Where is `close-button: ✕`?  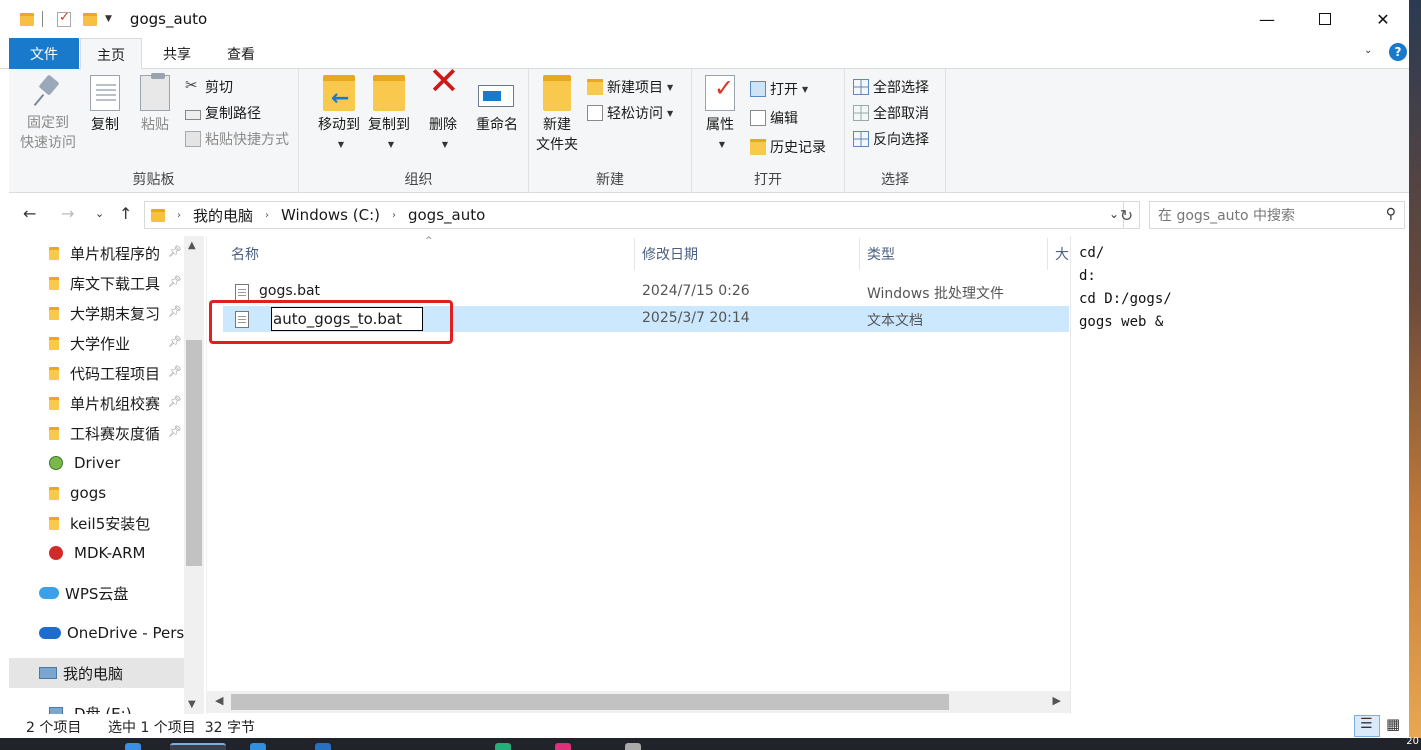 close-button: ✕ is located at coordinates (1383, 19).